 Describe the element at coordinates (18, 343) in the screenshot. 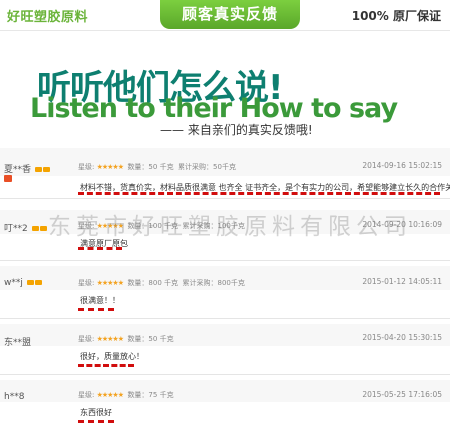

I see `reviewer-name: 东**盟` at that location.